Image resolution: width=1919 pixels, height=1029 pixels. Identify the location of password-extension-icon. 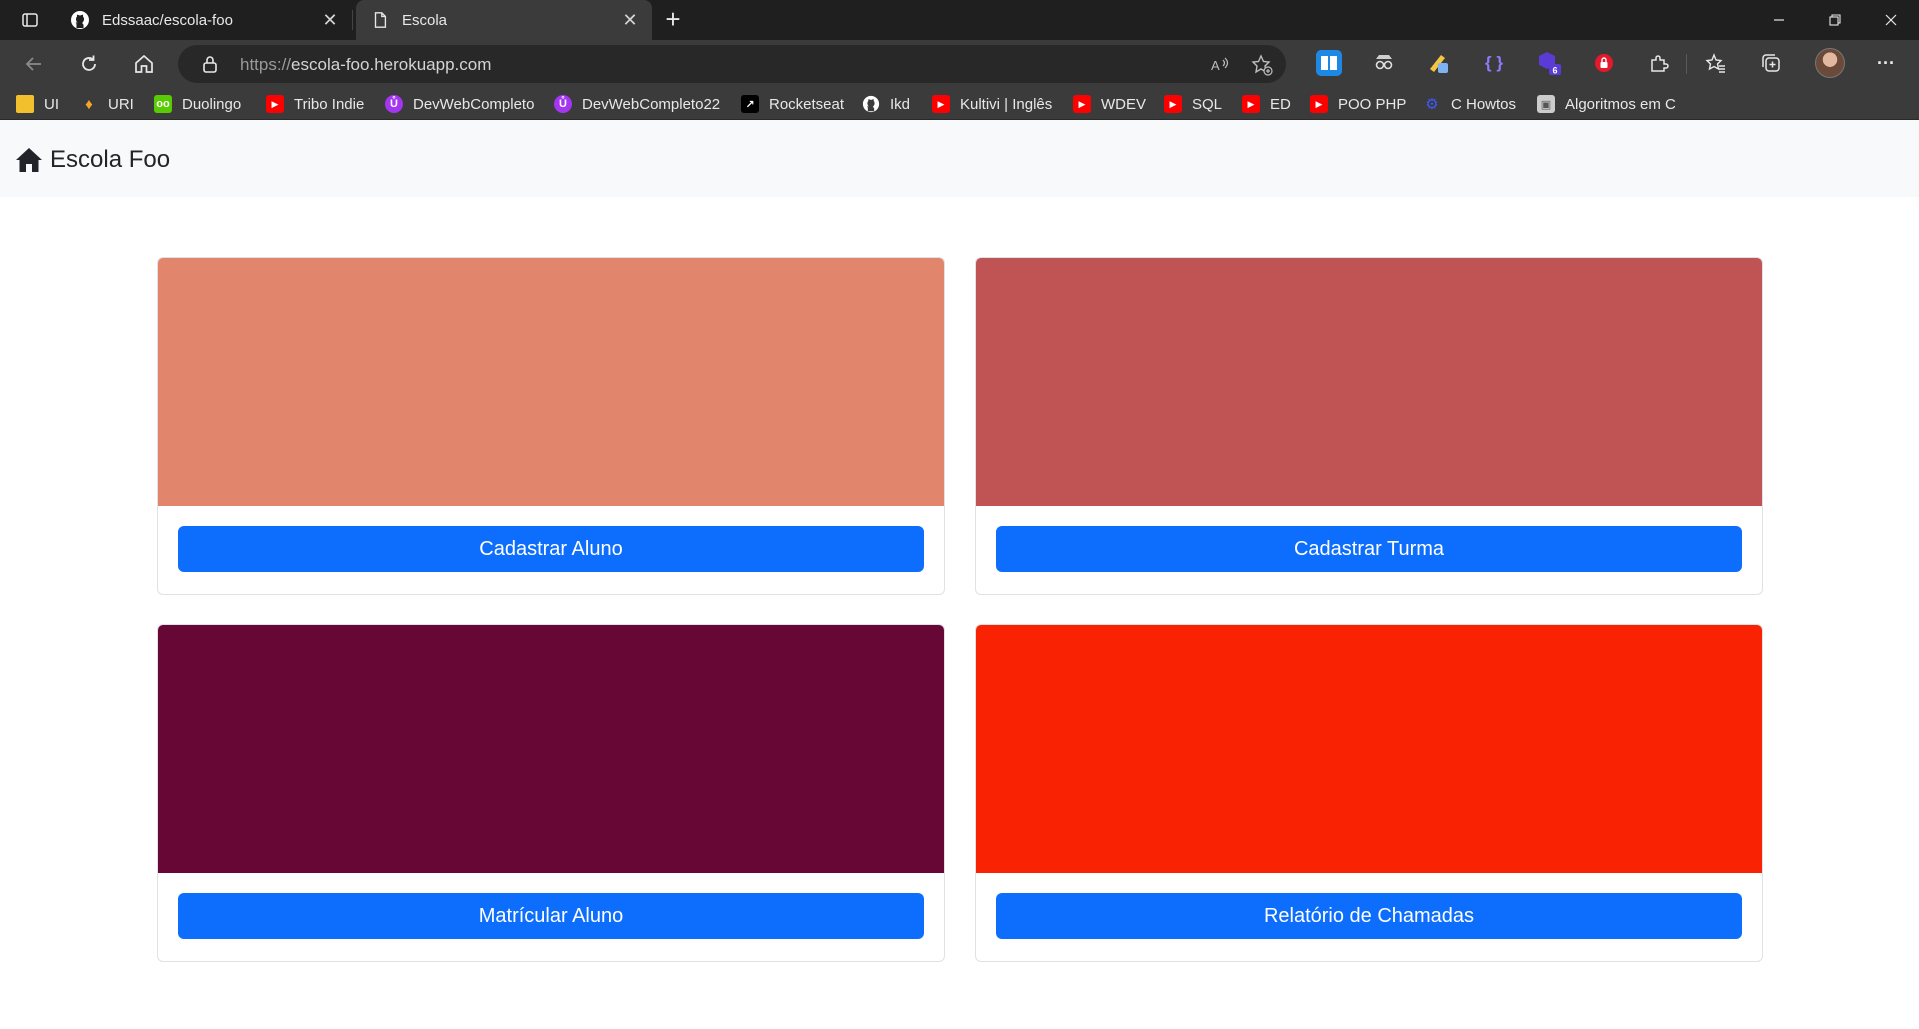
(1604, 63).